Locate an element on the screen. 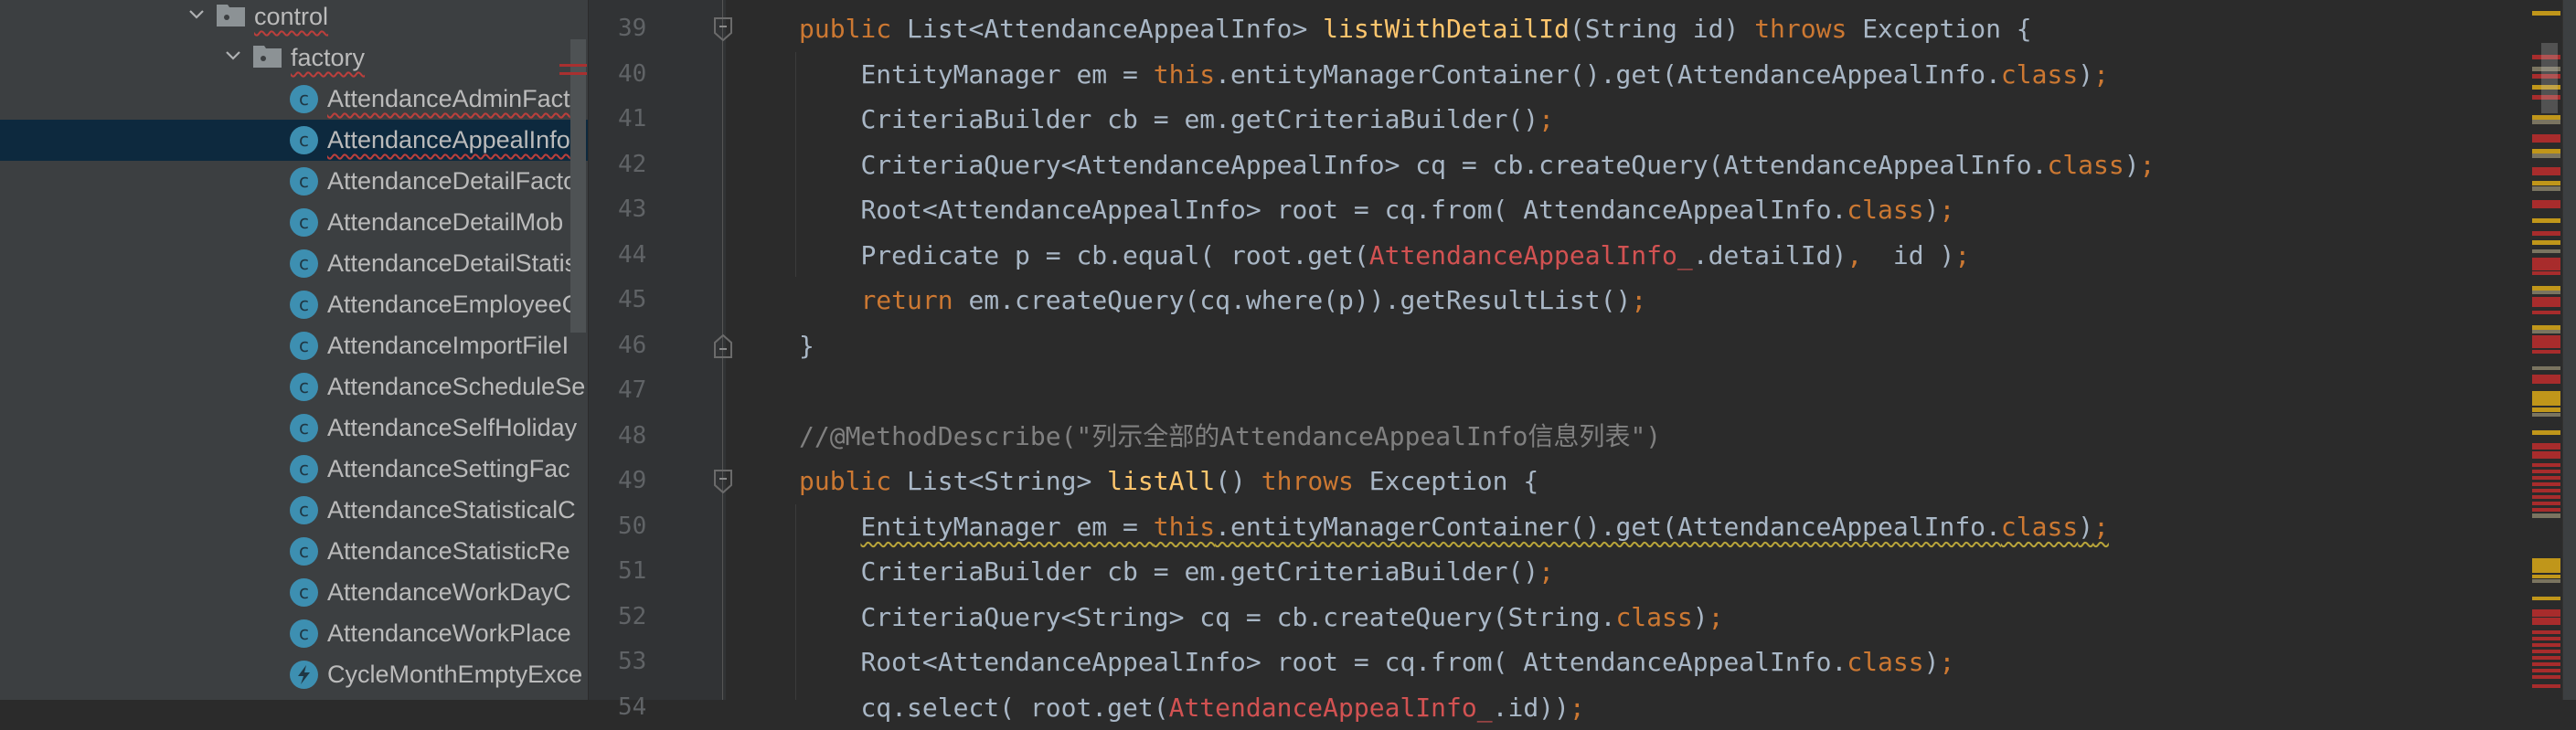  tree-file: cAttendanceStatisticRe is located at coordinates (294, 551).